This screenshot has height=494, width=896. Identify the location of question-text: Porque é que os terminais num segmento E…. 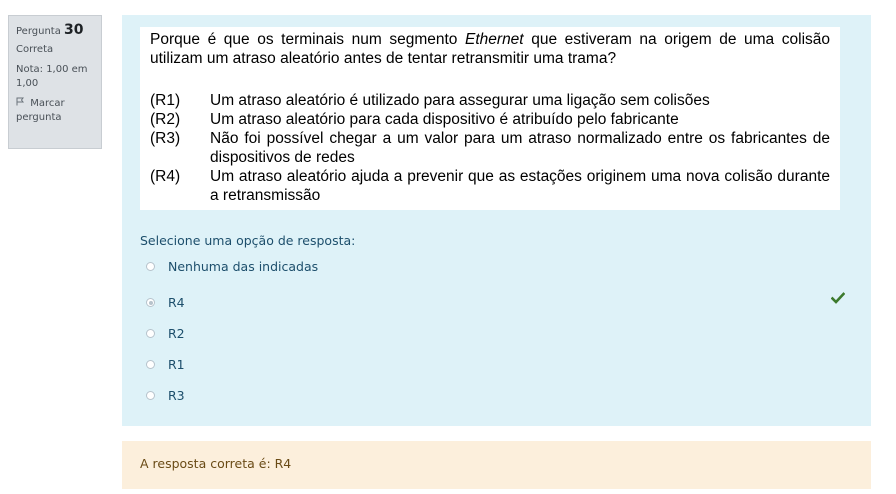
(490, 49).